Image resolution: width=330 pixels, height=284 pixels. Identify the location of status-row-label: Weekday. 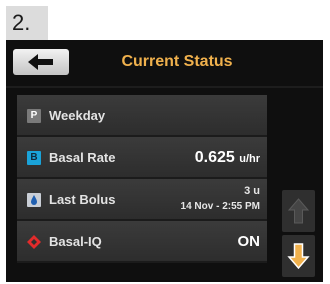
(77, 115).